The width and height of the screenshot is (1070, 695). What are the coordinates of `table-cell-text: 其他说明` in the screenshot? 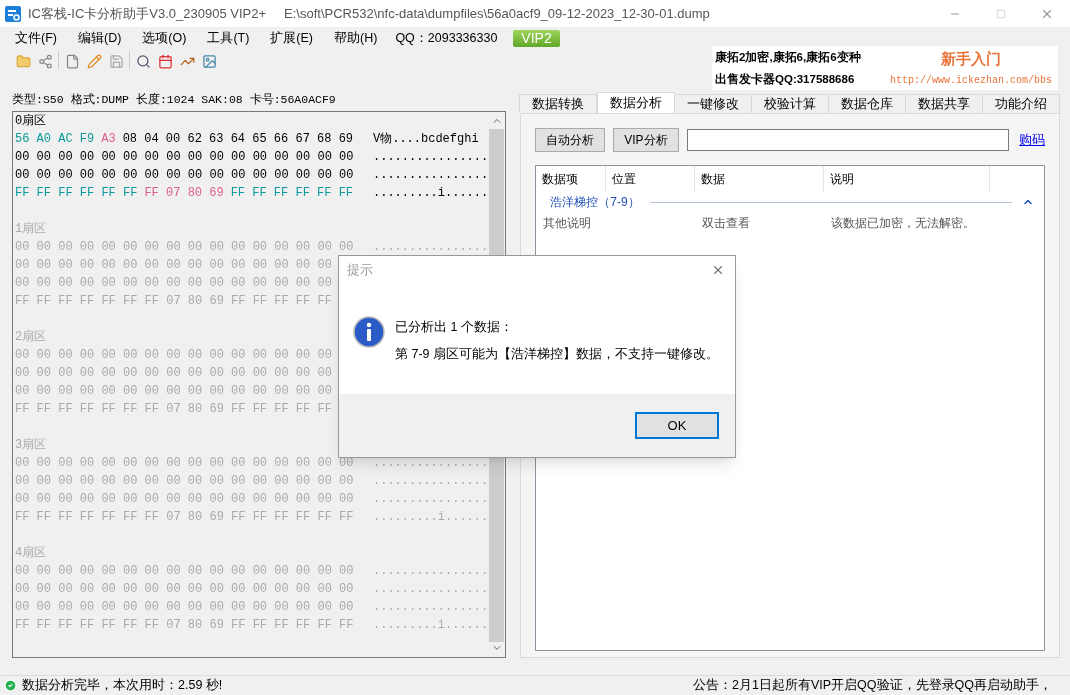 It's located at (567, 223).